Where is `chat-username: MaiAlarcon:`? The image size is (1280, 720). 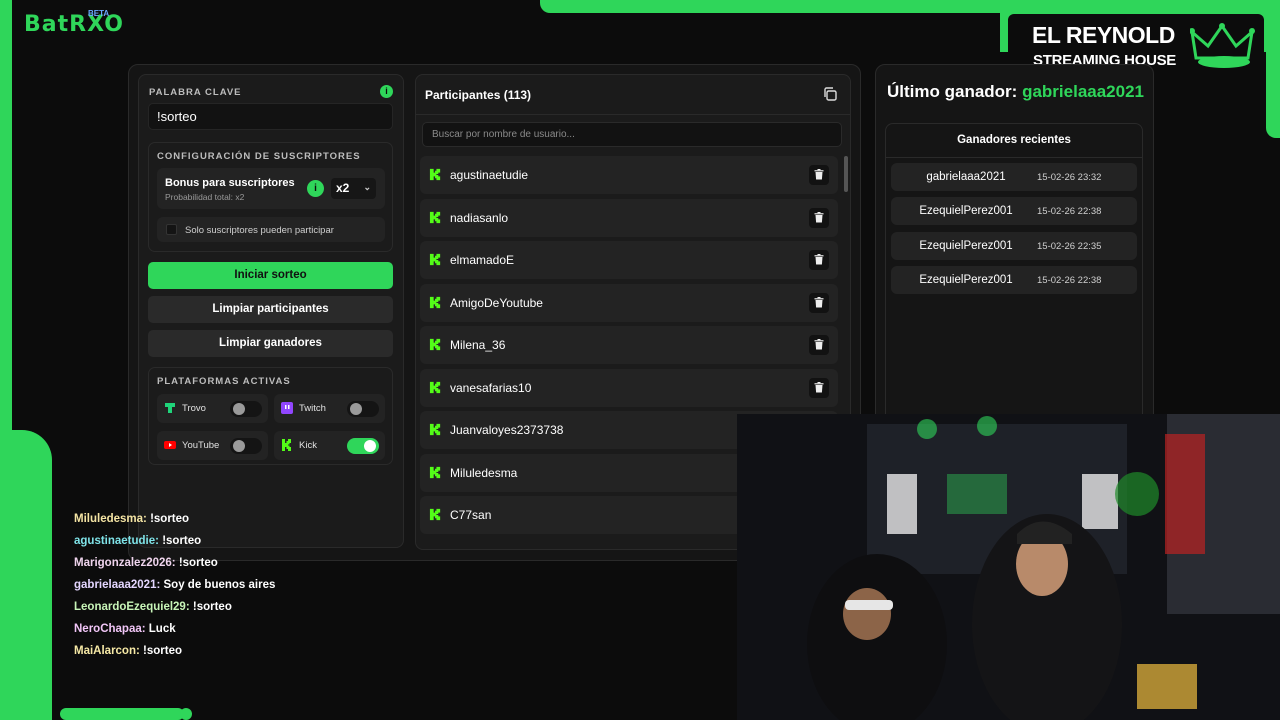
chat-username: MaiAlarcon: is located at coordinates (107, 651).